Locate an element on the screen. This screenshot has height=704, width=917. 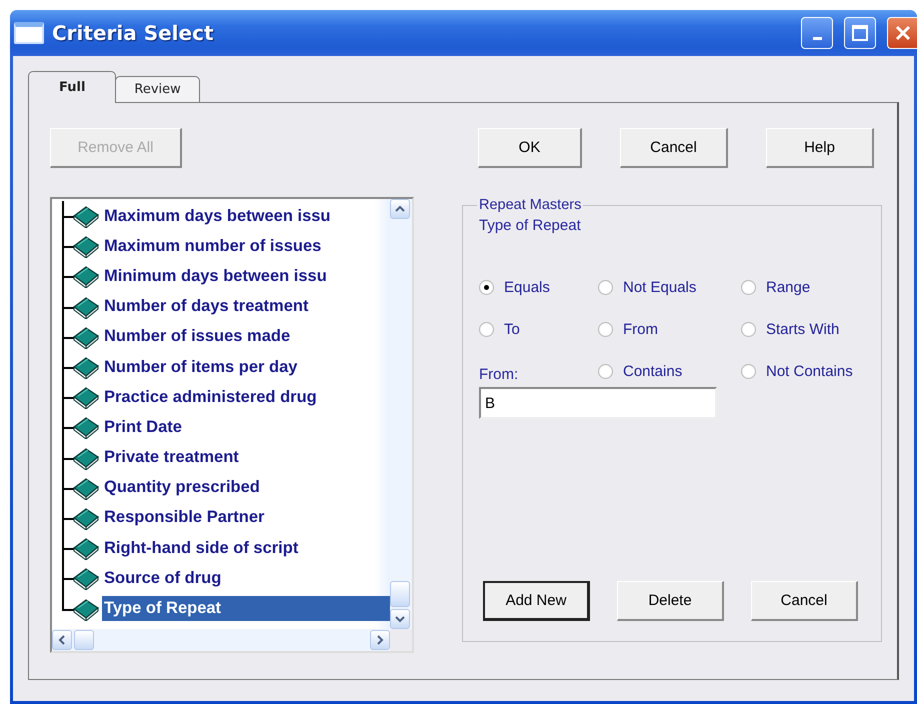
radio-label: Contains is located at coordinates (652, 371).